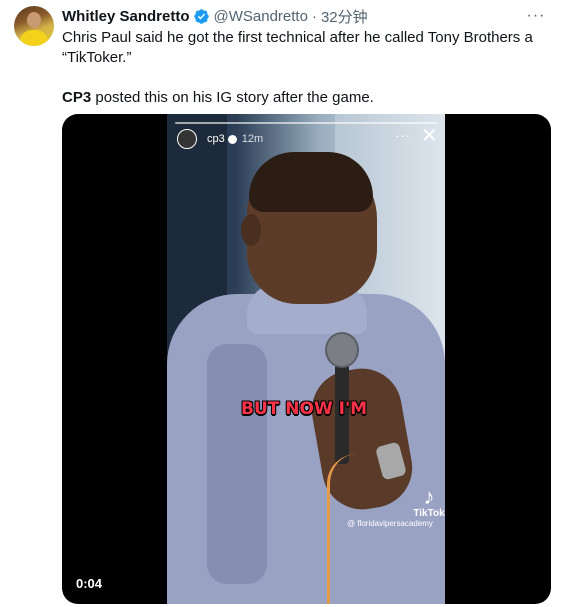  I want to click on person-shirt-shadow, so click(237, 464).